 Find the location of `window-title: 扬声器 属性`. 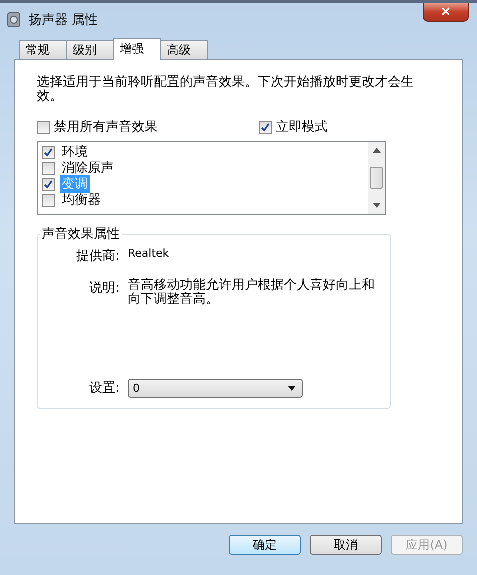

window-title: 扬声器 属性 is located at coordinates (63, 20).